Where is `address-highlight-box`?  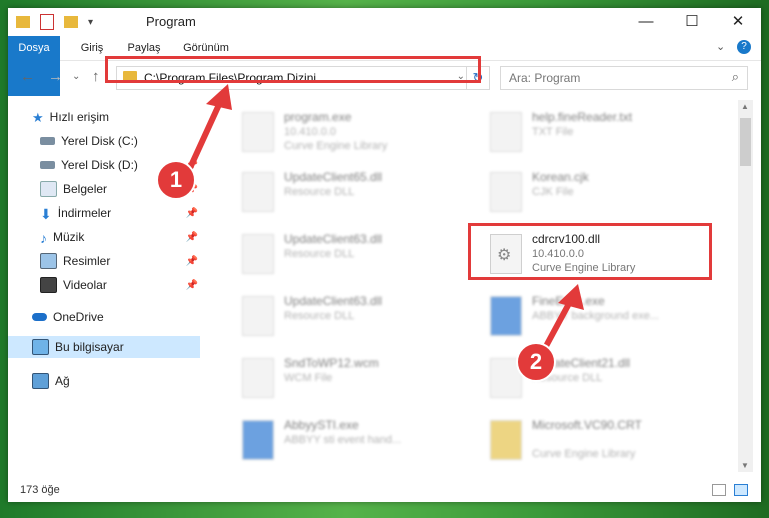
address-highlight-box is located at coordinates (293, 69).